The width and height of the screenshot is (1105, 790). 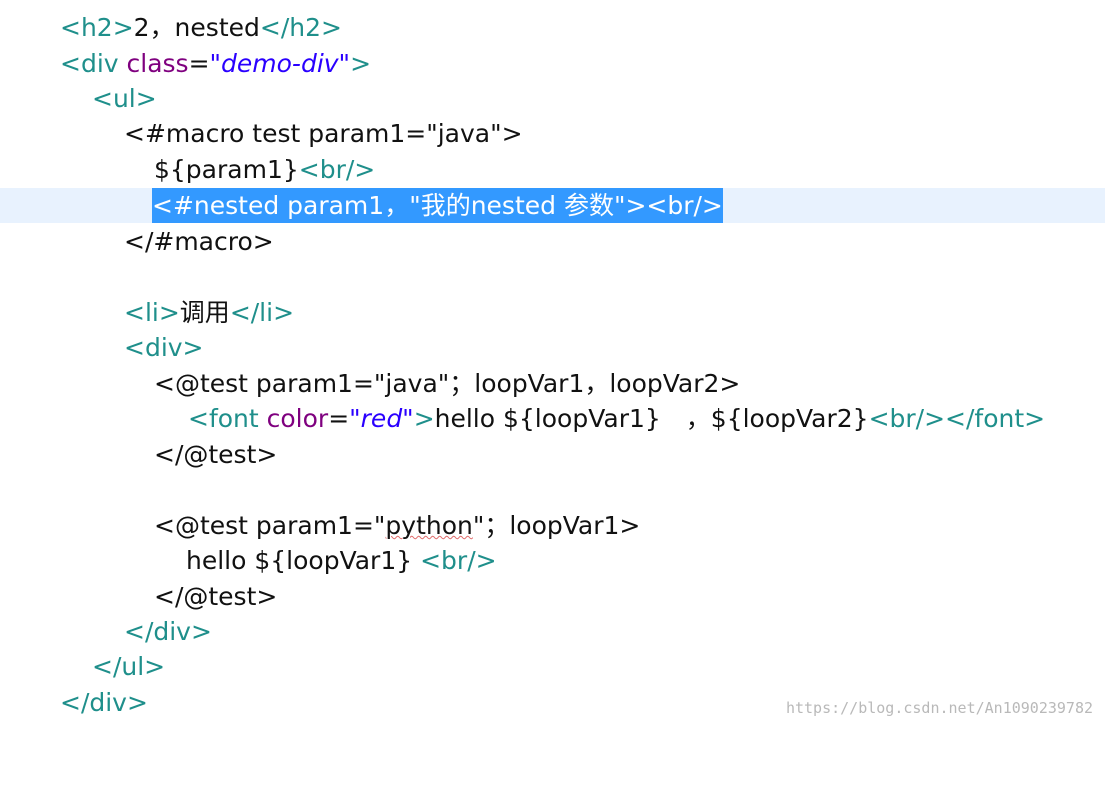 I want to click on tag-token: </li>, so click(x=262, y=312).